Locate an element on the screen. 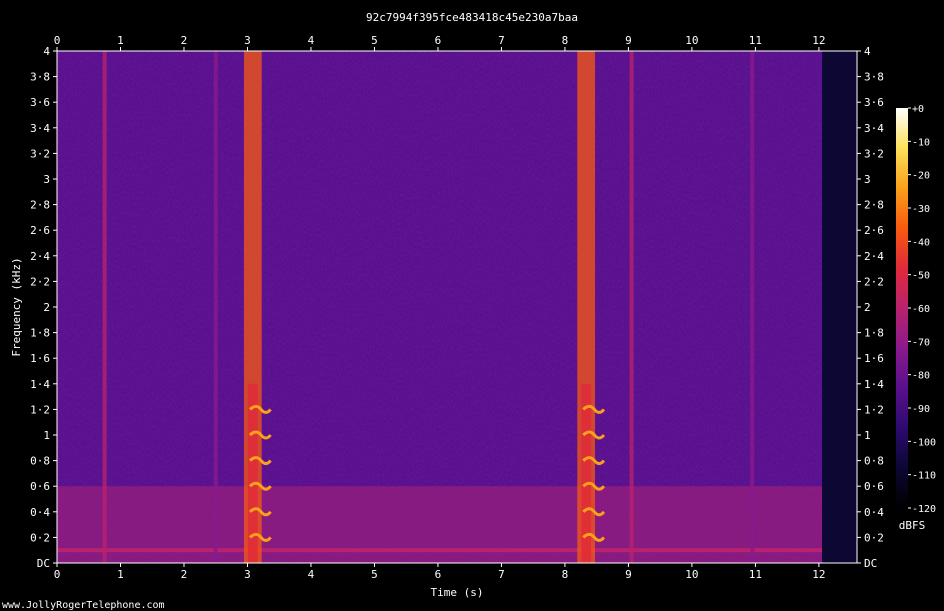 This screenshot has height=611, width=944. y-tick-label-left: 1·4 is located at coordinates (40, 384).